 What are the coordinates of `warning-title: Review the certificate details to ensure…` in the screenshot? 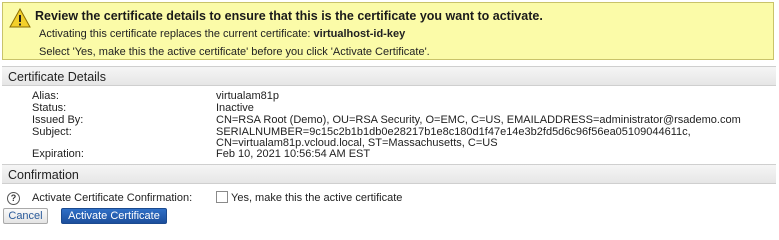 It's located at (289, 16).